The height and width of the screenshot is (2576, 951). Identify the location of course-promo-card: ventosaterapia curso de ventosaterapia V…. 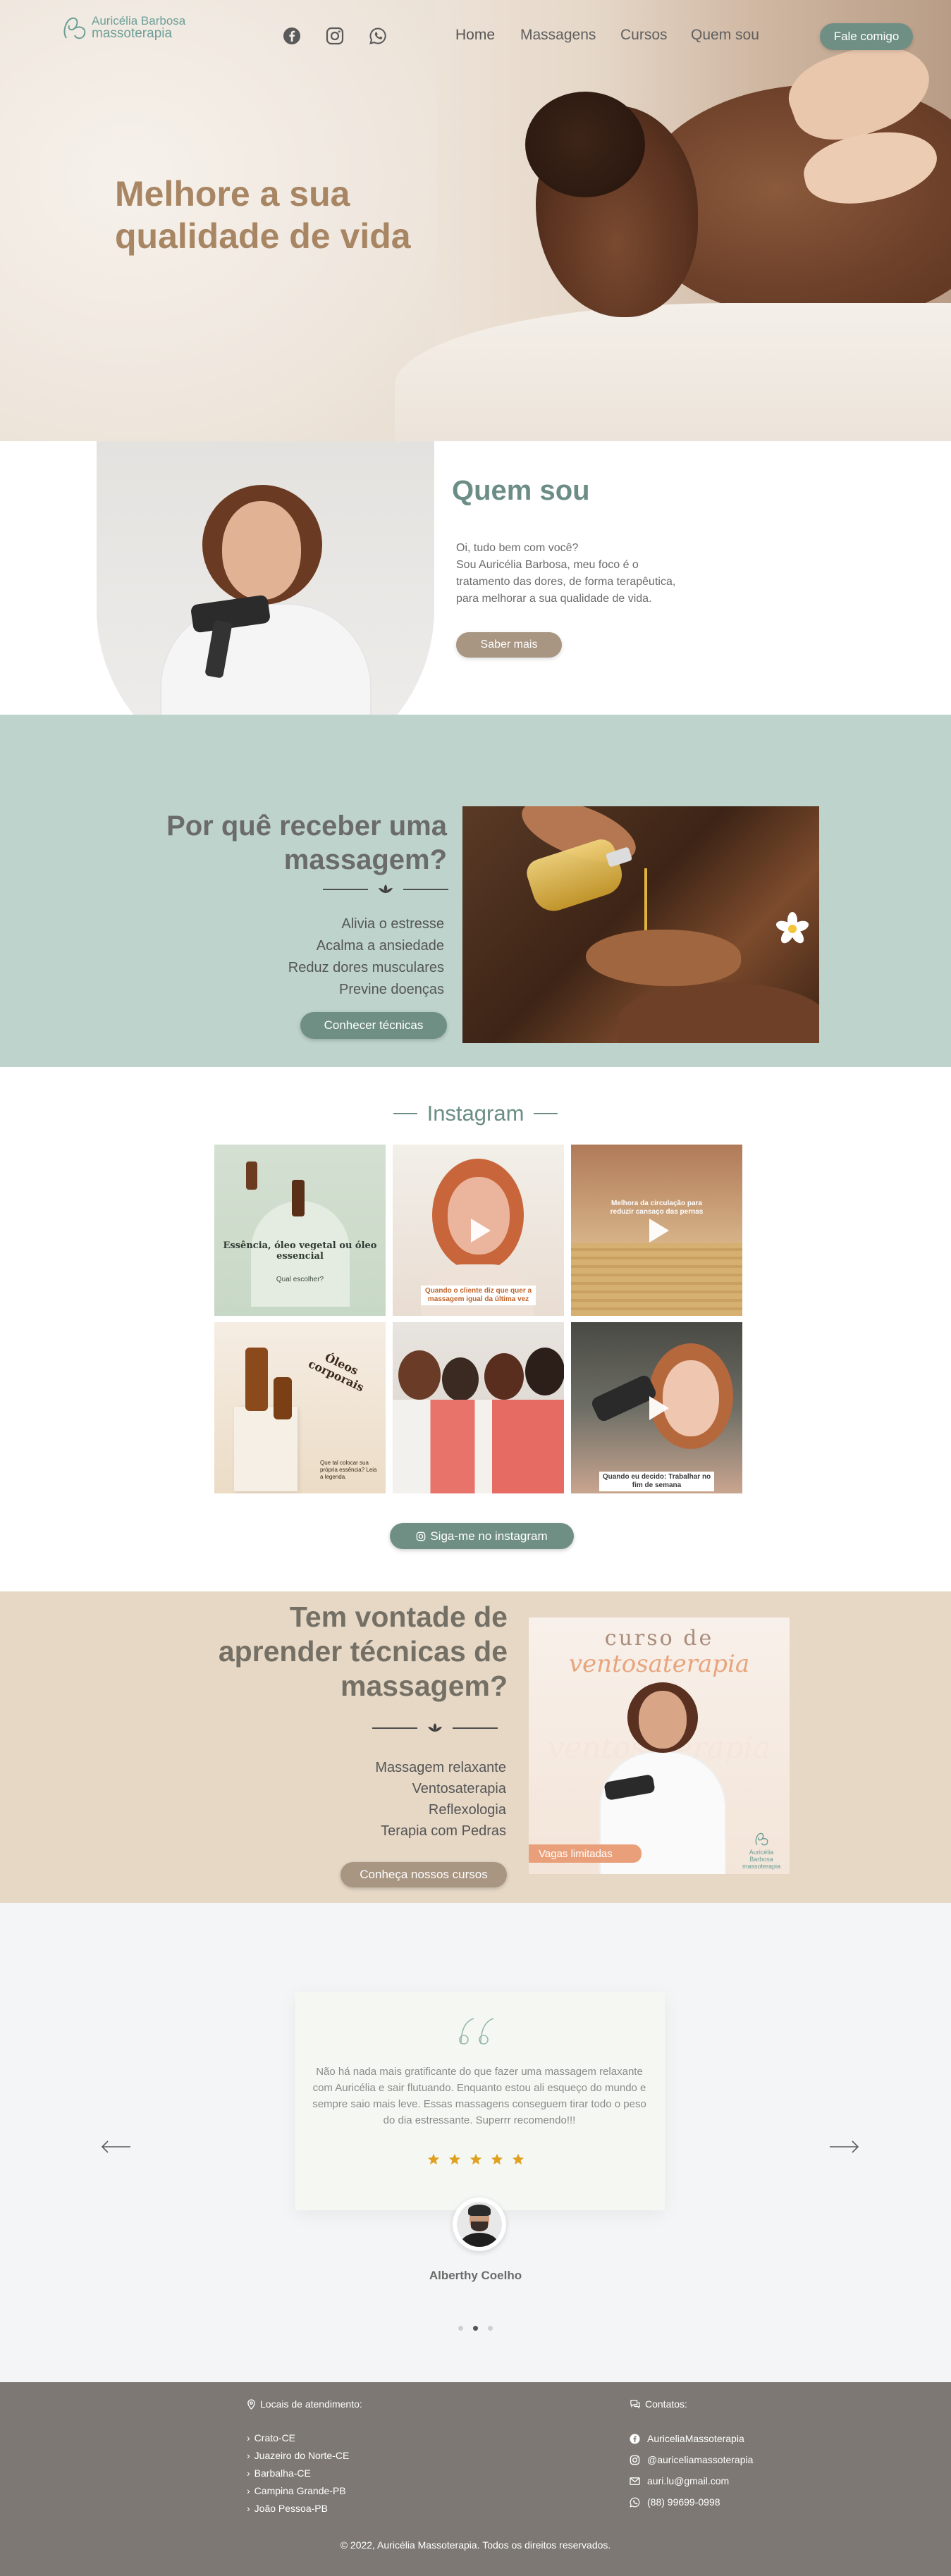
(659, 1745).